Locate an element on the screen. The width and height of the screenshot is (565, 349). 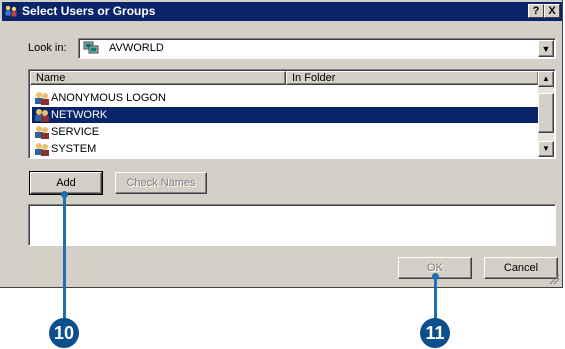
list-item-name: SYSTEM is located at coordinates (74, 149).